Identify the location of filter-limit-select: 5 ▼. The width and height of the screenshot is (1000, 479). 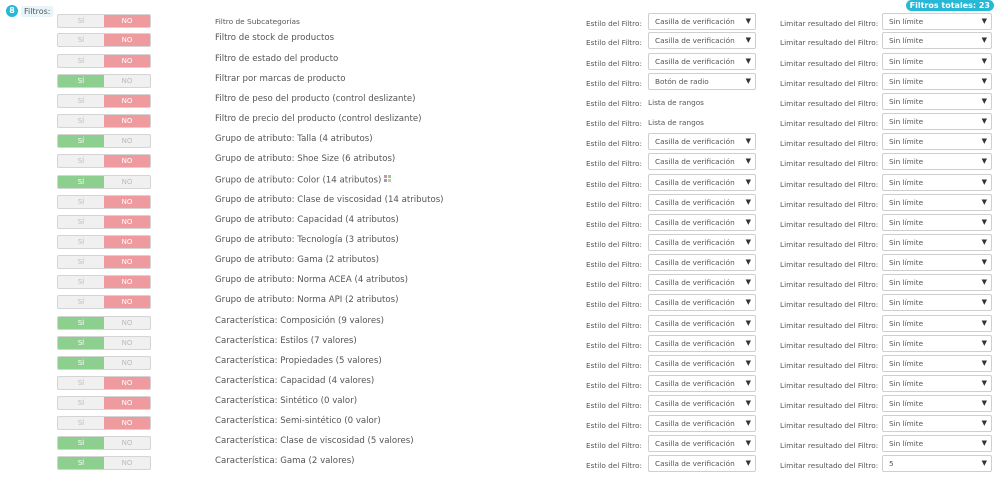
(937, 463).